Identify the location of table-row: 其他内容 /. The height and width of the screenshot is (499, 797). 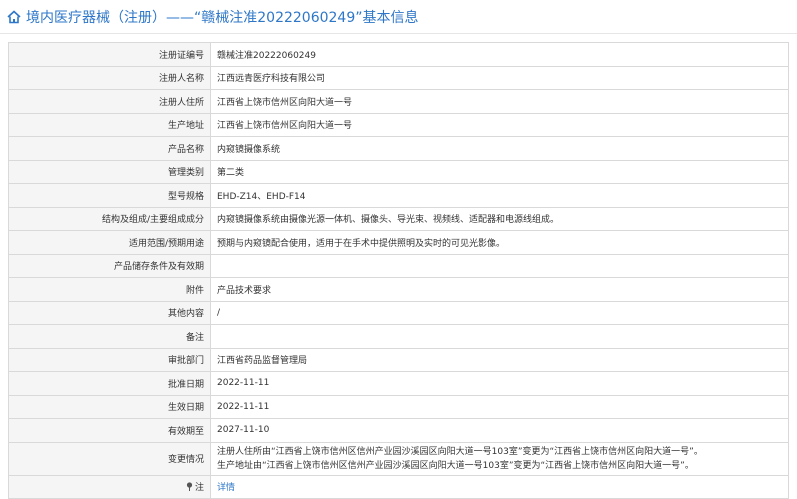
(398, 312).